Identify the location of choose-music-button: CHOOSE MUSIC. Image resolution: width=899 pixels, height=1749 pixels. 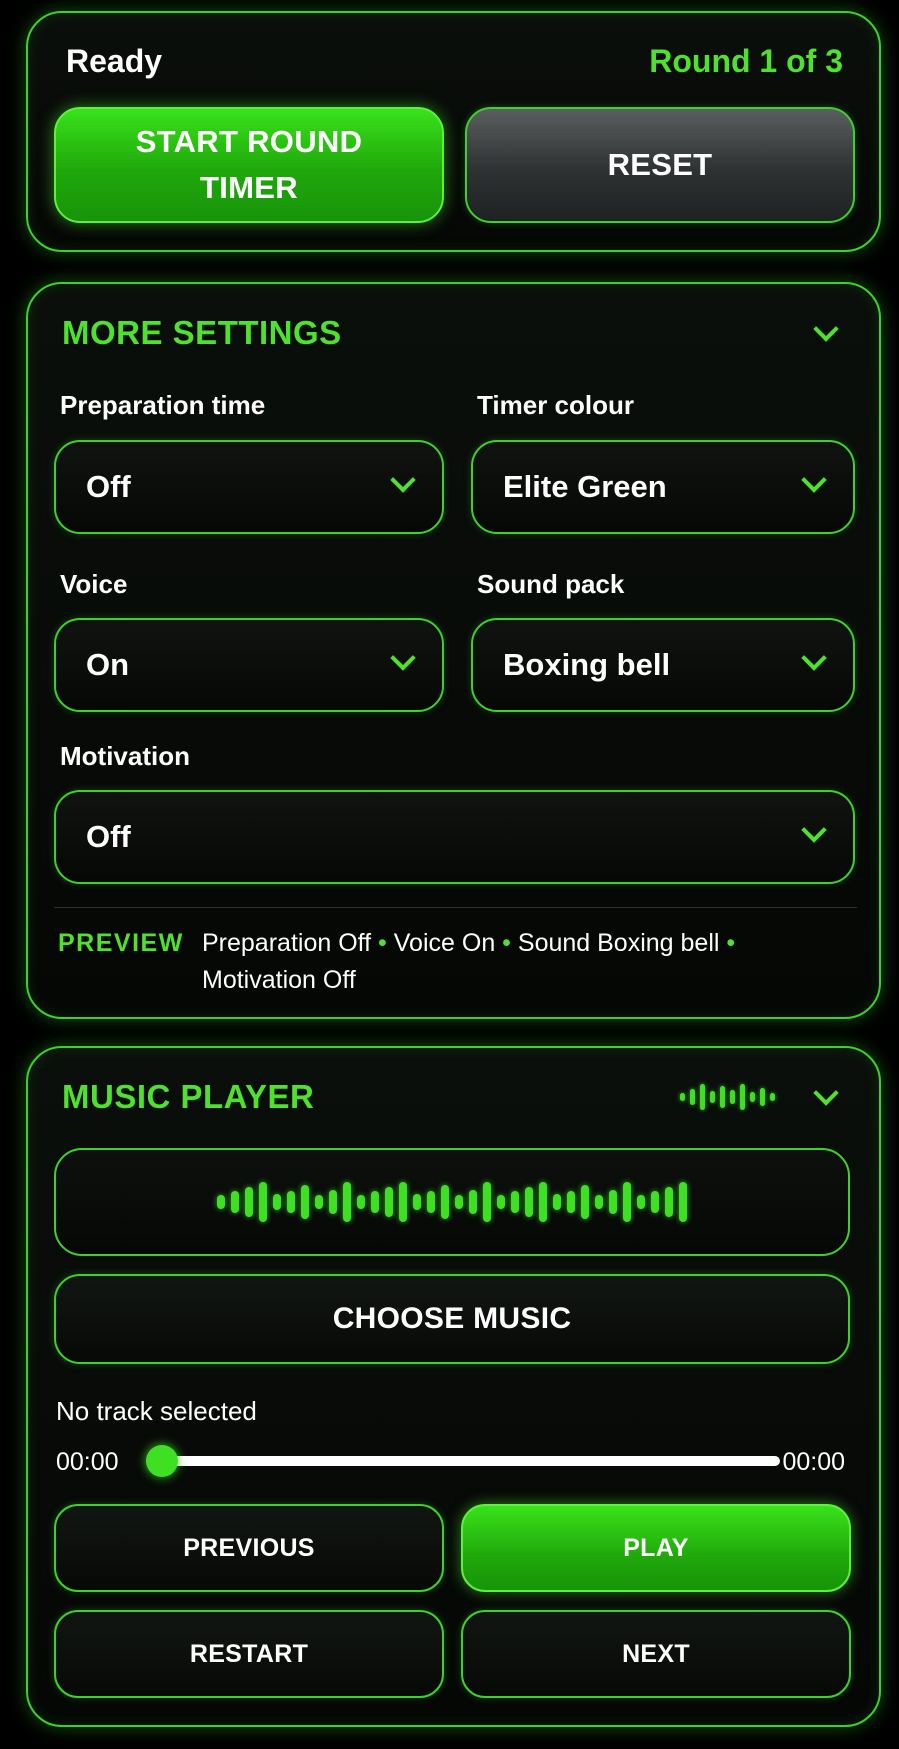
(452, 1319).